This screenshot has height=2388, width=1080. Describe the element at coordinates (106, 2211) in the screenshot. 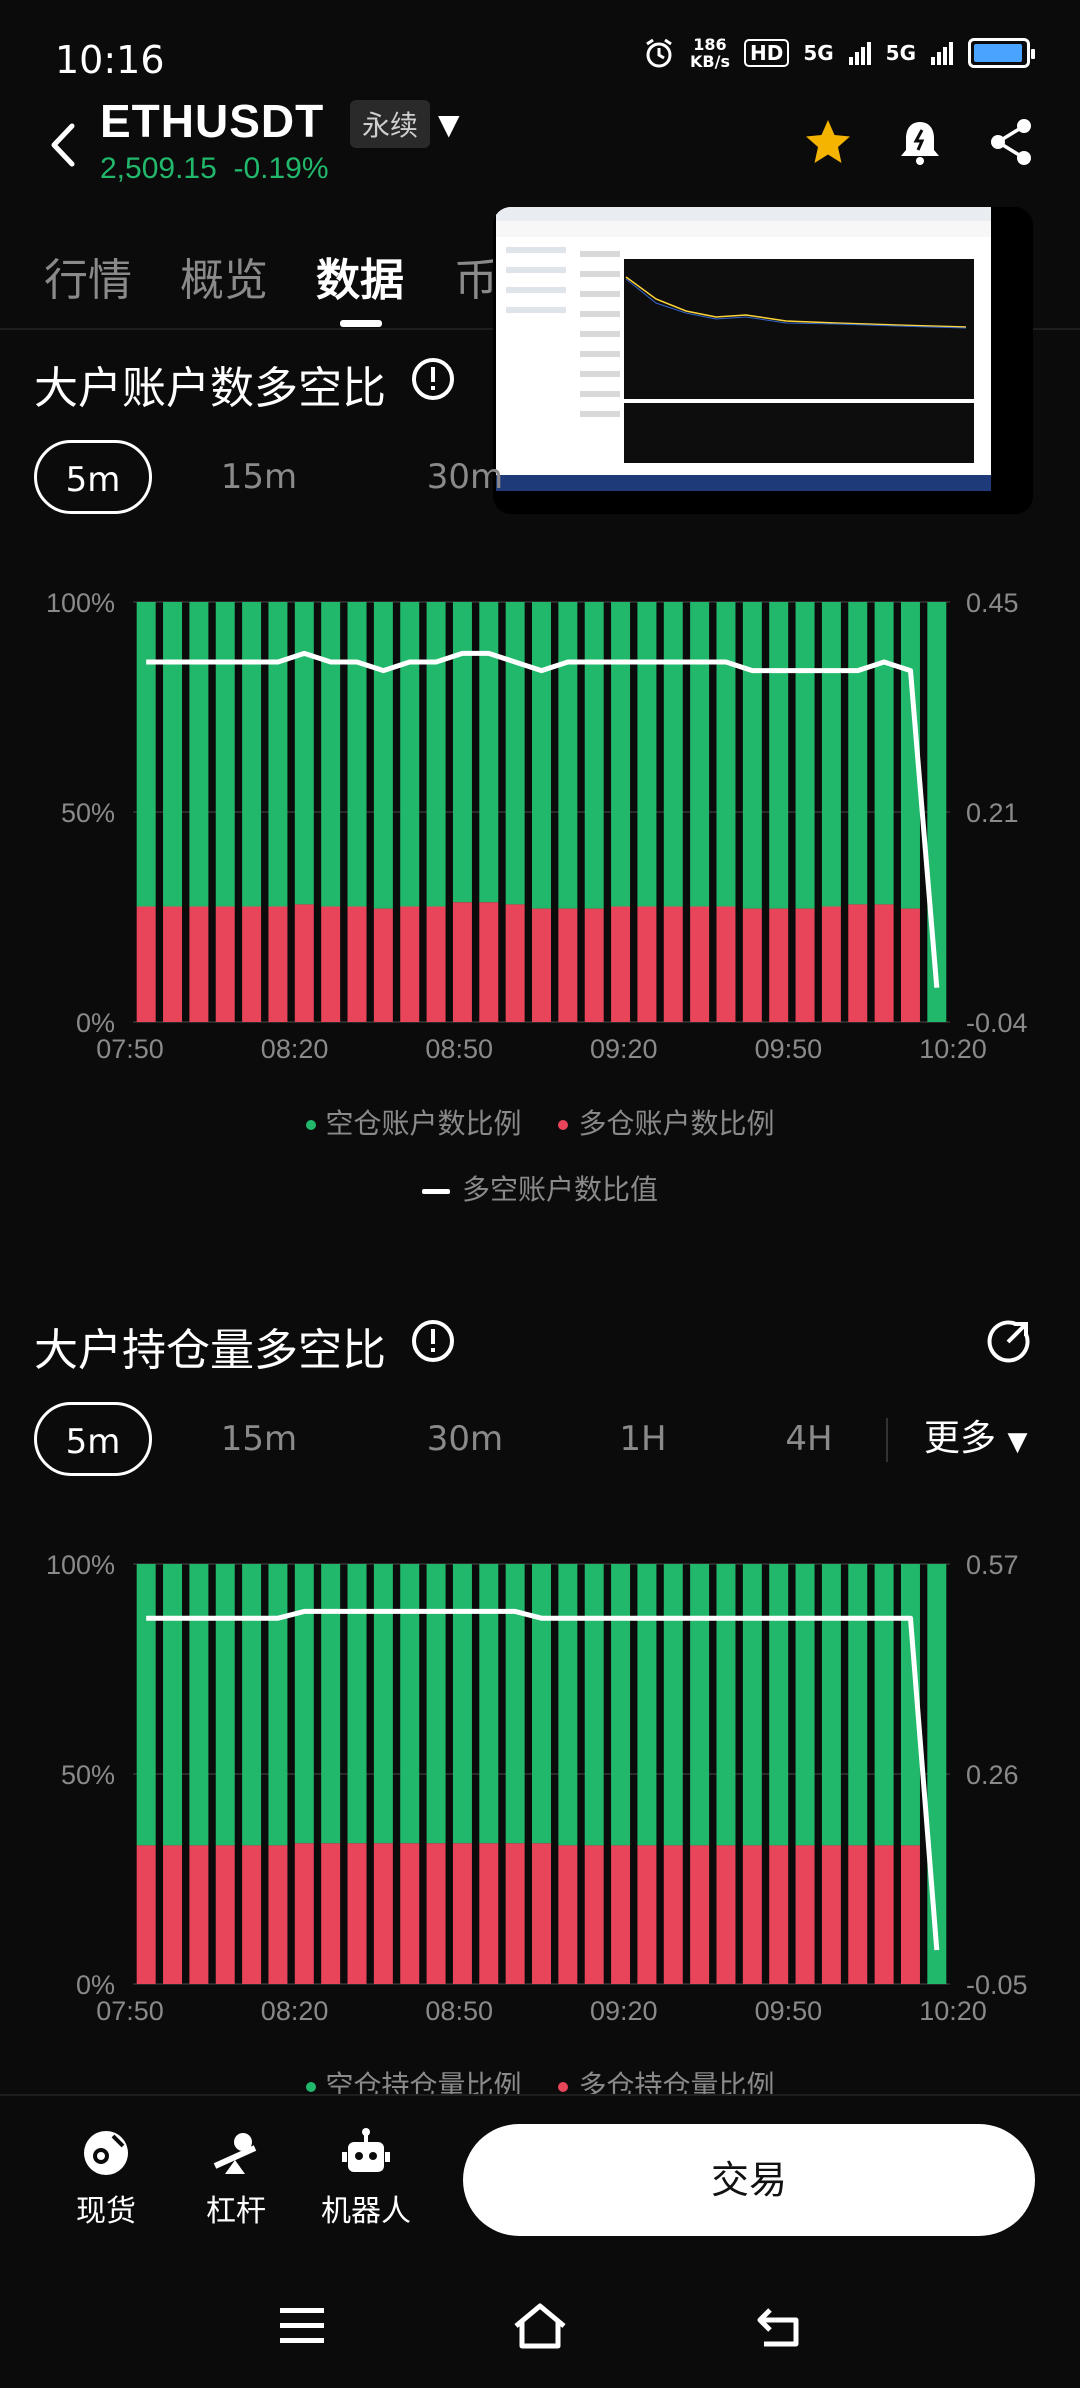

I see `spot-label: 现货` at that location.